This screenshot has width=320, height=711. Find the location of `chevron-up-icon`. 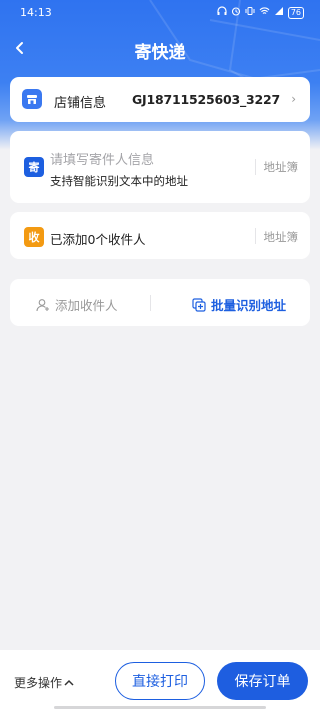

chevron-up-icon is located at coordinates (69, 682).